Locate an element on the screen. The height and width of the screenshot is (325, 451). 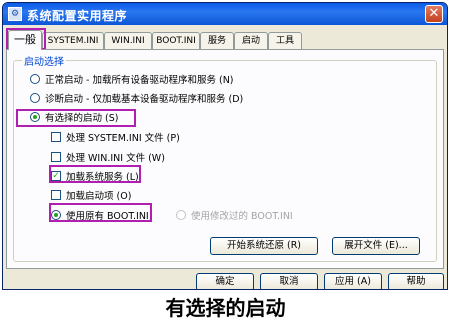
diagnostic-startup-label: 诊断启动 - 仅加载基本设备驱动程序和服务 (D) is located at coordinates (144, 98).